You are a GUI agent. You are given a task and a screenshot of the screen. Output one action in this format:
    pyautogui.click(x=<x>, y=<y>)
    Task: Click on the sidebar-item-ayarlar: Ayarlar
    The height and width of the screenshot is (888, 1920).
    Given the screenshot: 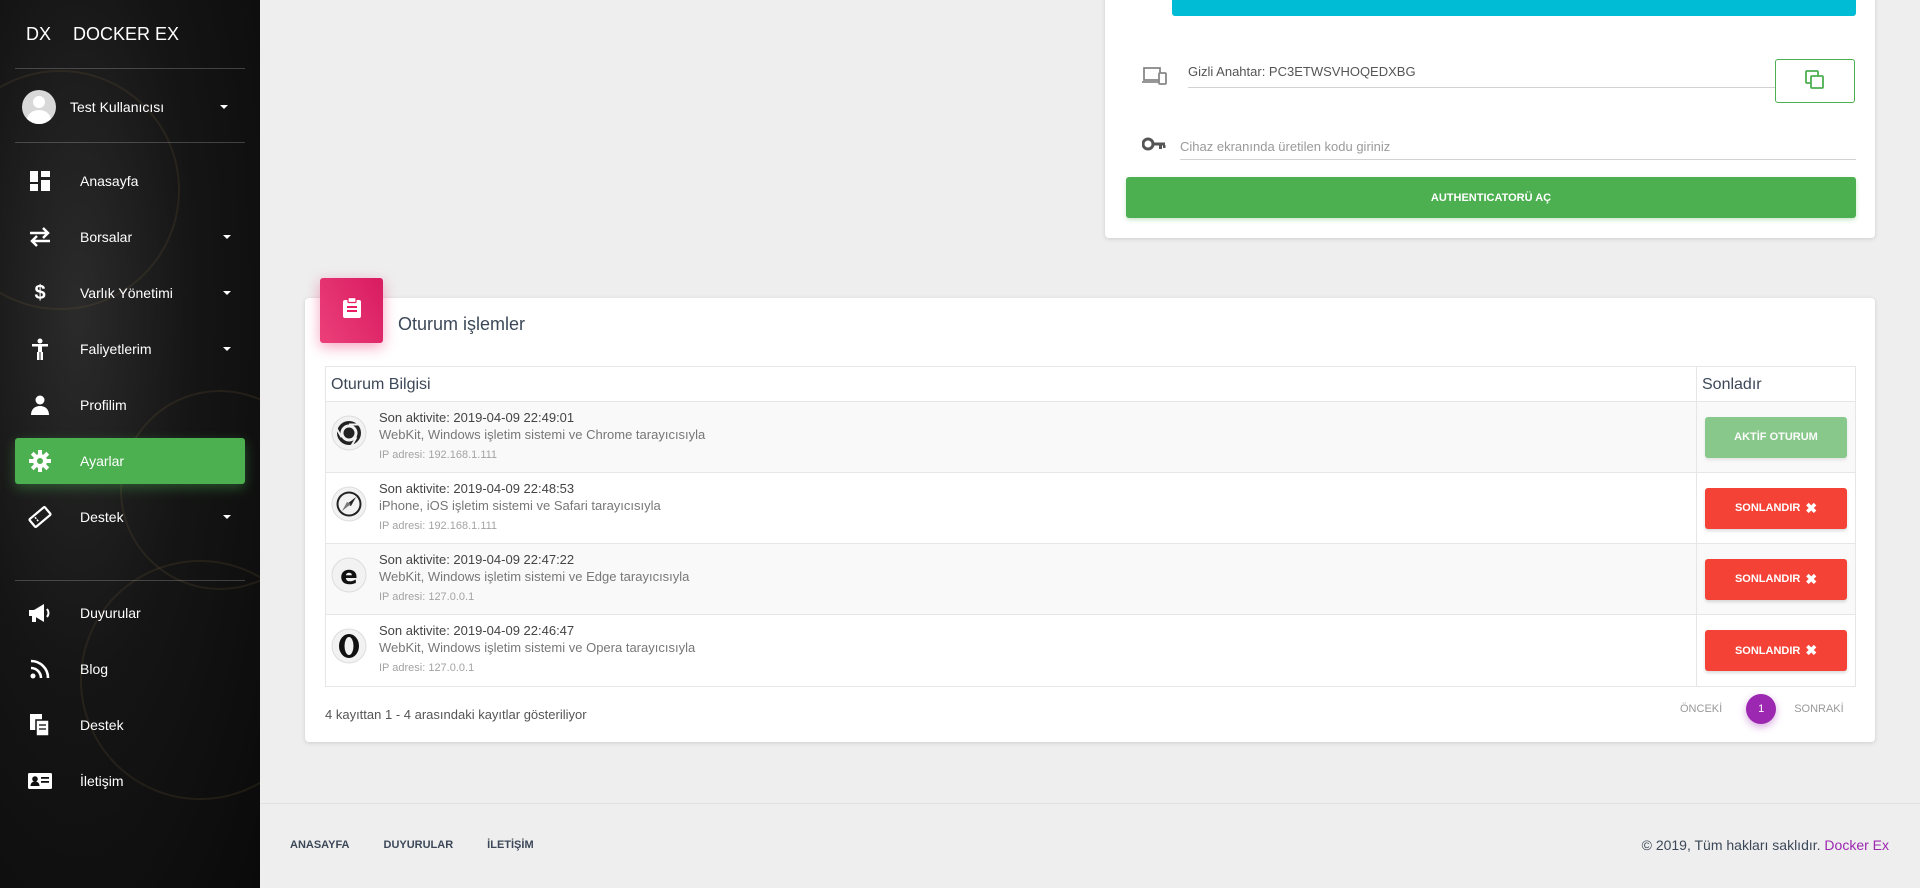 What is the action you would take?
    pyautogui.click(x=130, y=461)
    